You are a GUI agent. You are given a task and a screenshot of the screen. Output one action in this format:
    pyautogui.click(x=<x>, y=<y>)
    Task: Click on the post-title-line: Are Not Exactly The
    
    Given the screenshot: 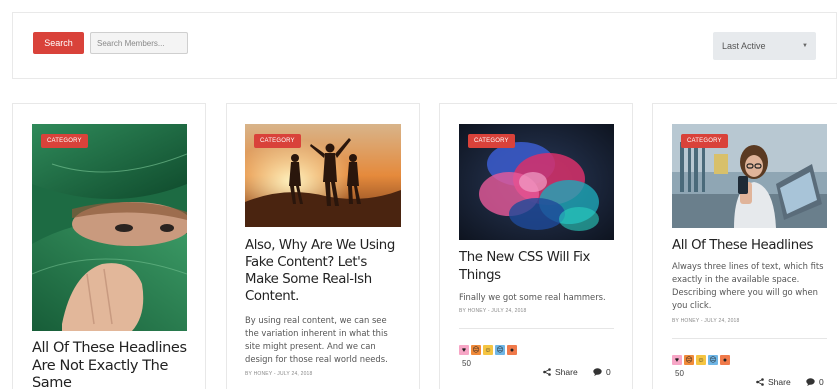 What is the action you would take?
    pyautogui.click(x=100, y=365)
    